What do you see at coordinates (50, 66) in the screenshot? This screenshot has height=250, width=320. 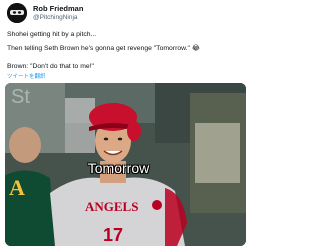 I see `tweet-text-line-3: Brown: "Don't do that to me!"` at bounding box center [50, 66].